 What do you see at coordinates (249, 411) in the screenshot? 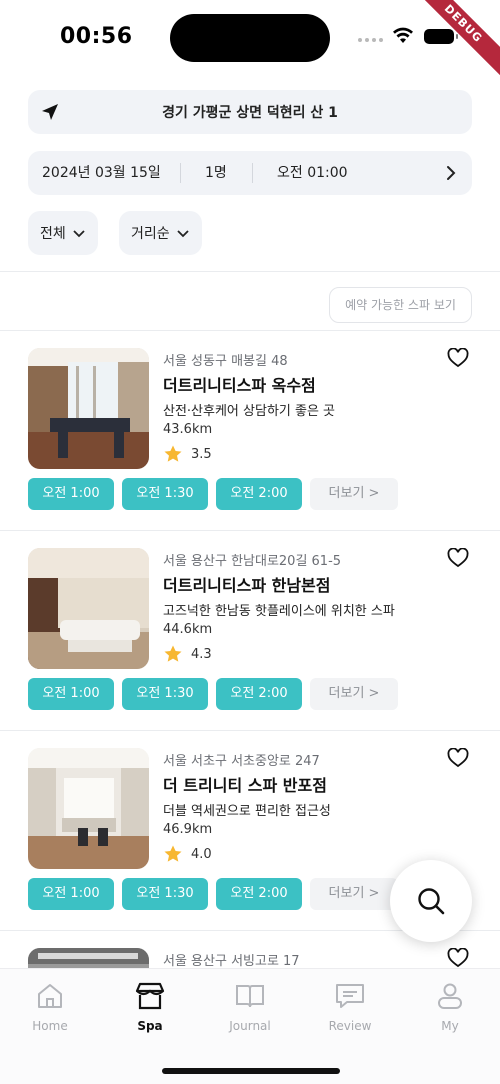
I see `spa-description: 산전·산후케어 상담하기 좋은 곳` at bounding box center [249, 411].